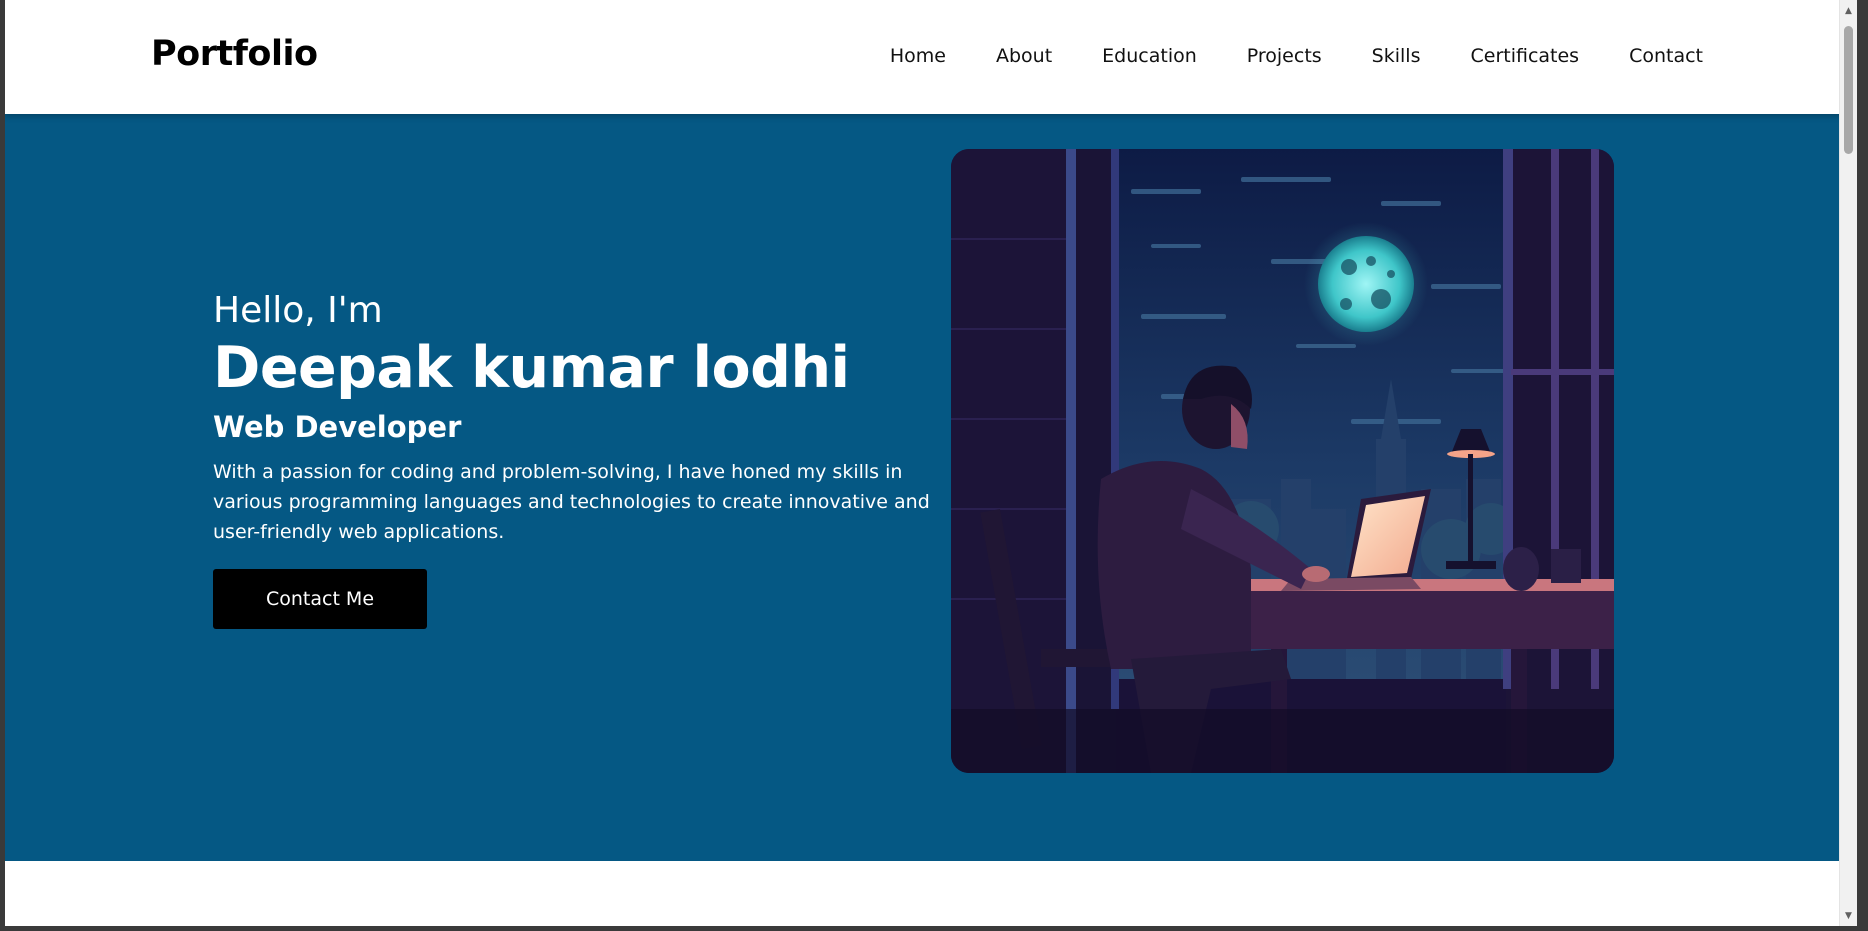 This screenshot has width=1868, height=931. What do you see at coordinates (1396, 56) in the screenshot?
I see `nav-skills: Skills` at bounding box center [1396, 56].